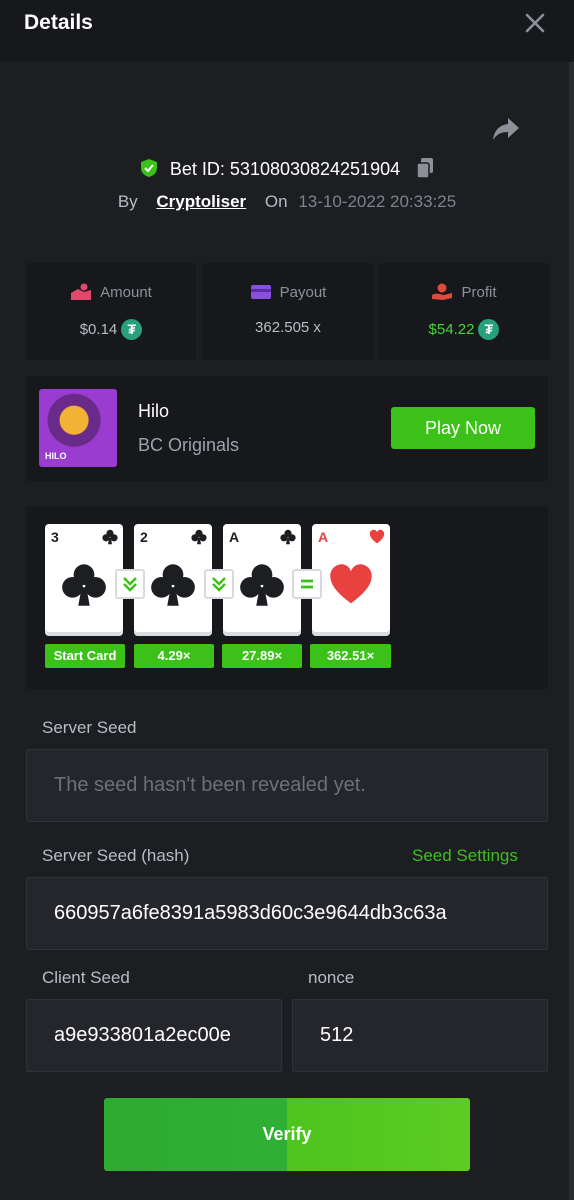  Describe the element at coordinates (464, 311) in the screenshot. I see `profit-card: Profit $54.22 ₮` at that location.